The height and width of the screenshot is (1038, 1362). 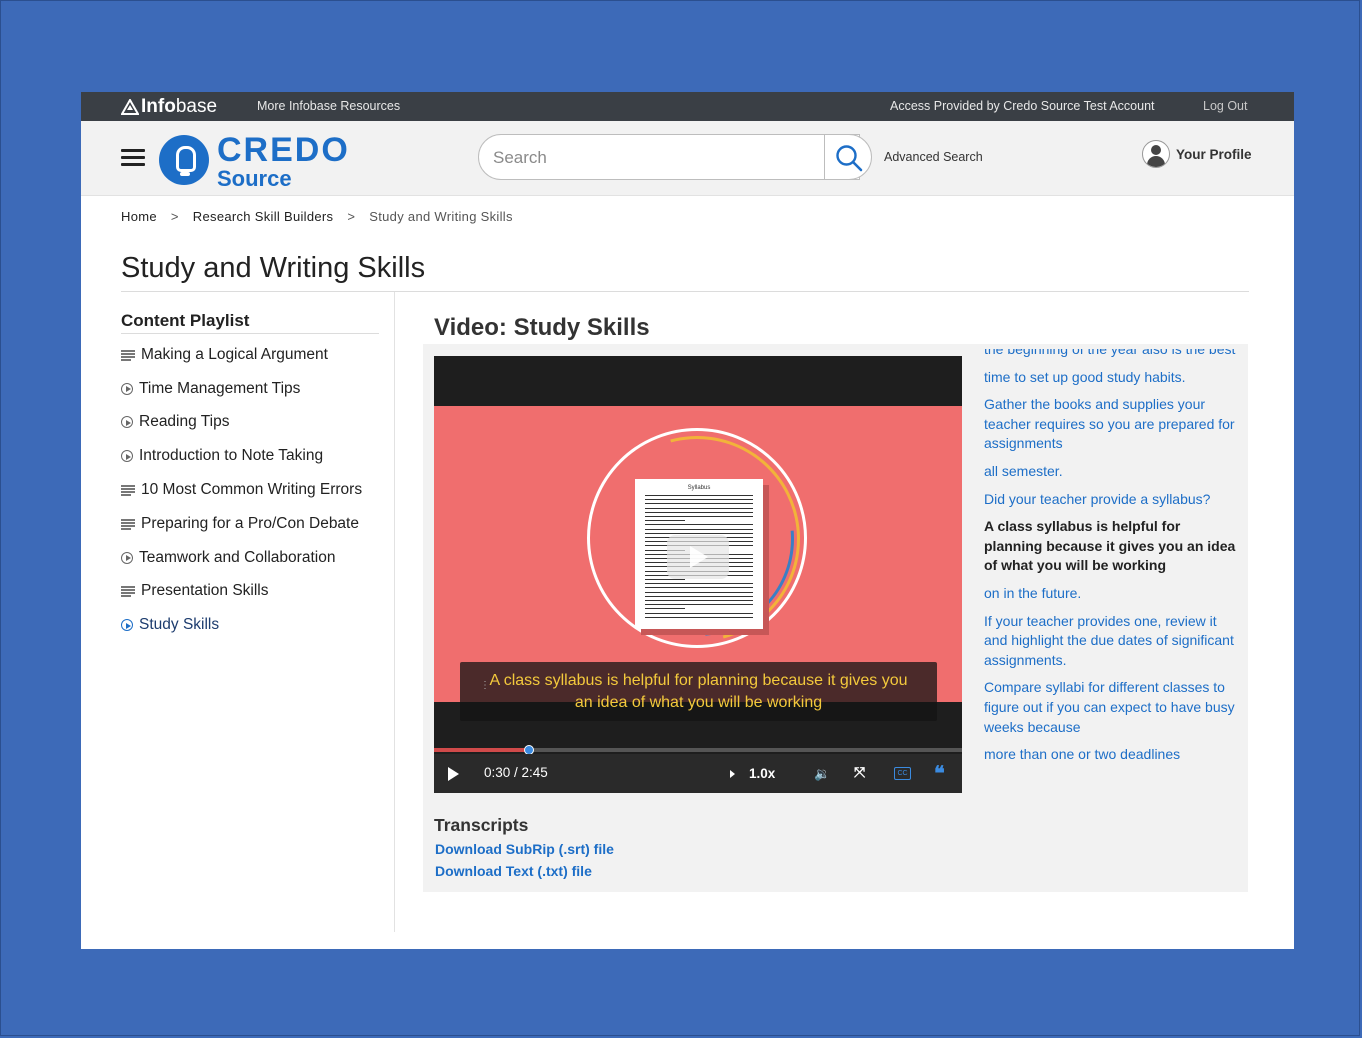 What do you see at coordinates (283, 150) in the screenshot?
I see `brand-name: CREDO` at bounding box center [283, 150].